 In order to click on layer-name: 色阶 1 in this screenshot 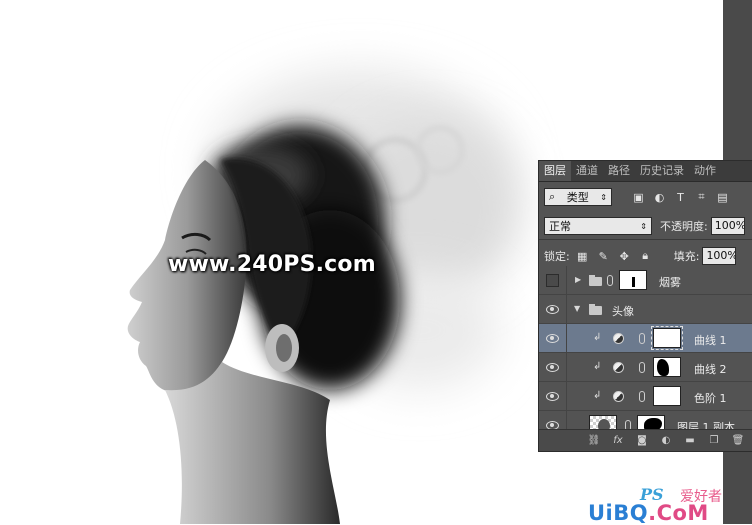, I will do `click(710, 398)`.